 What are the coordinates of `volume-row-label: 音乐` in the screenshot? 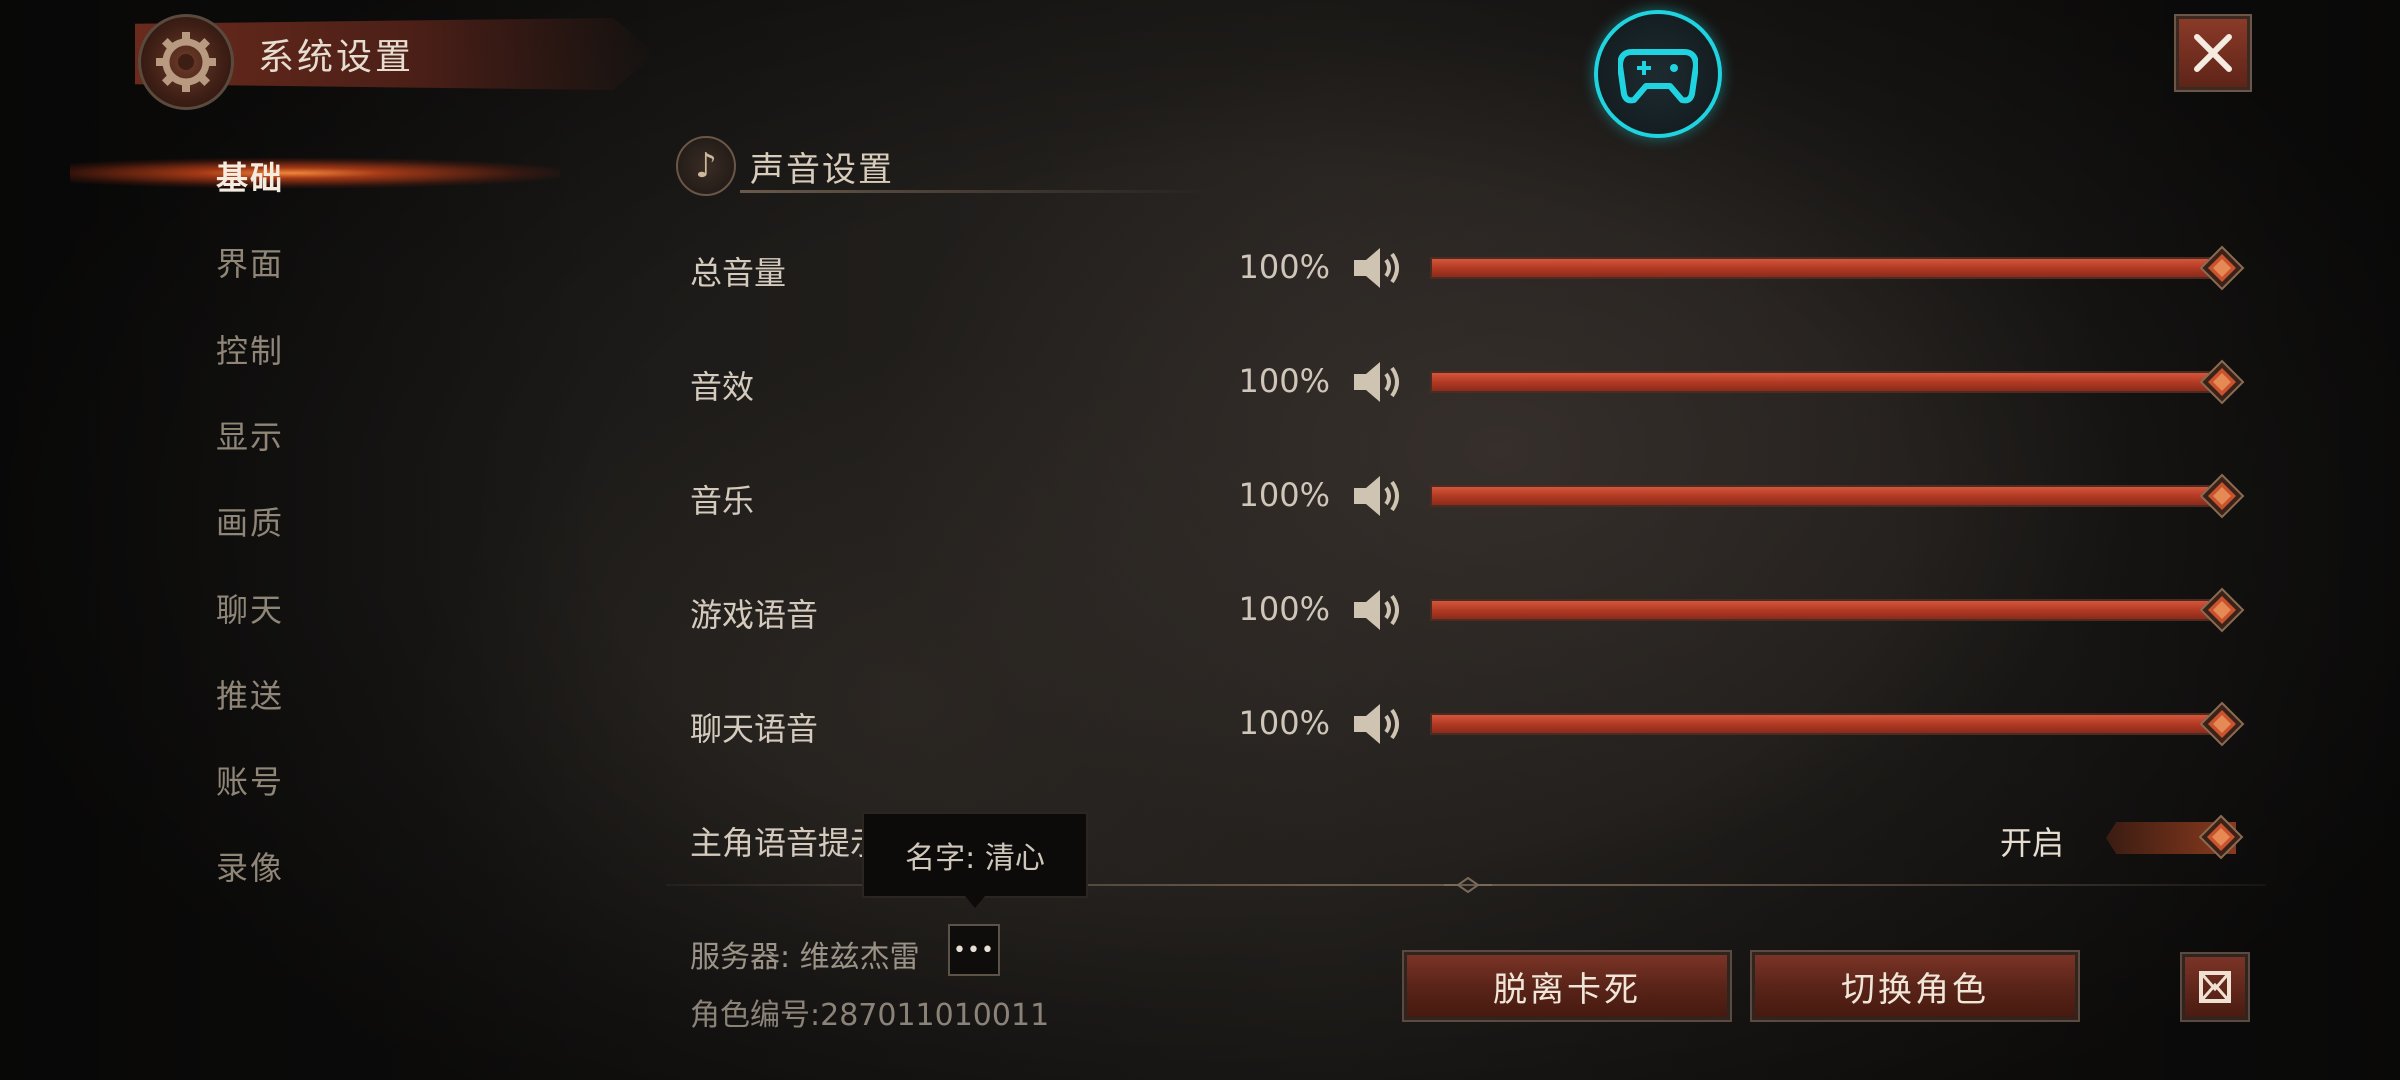 It's located at (722, 501).